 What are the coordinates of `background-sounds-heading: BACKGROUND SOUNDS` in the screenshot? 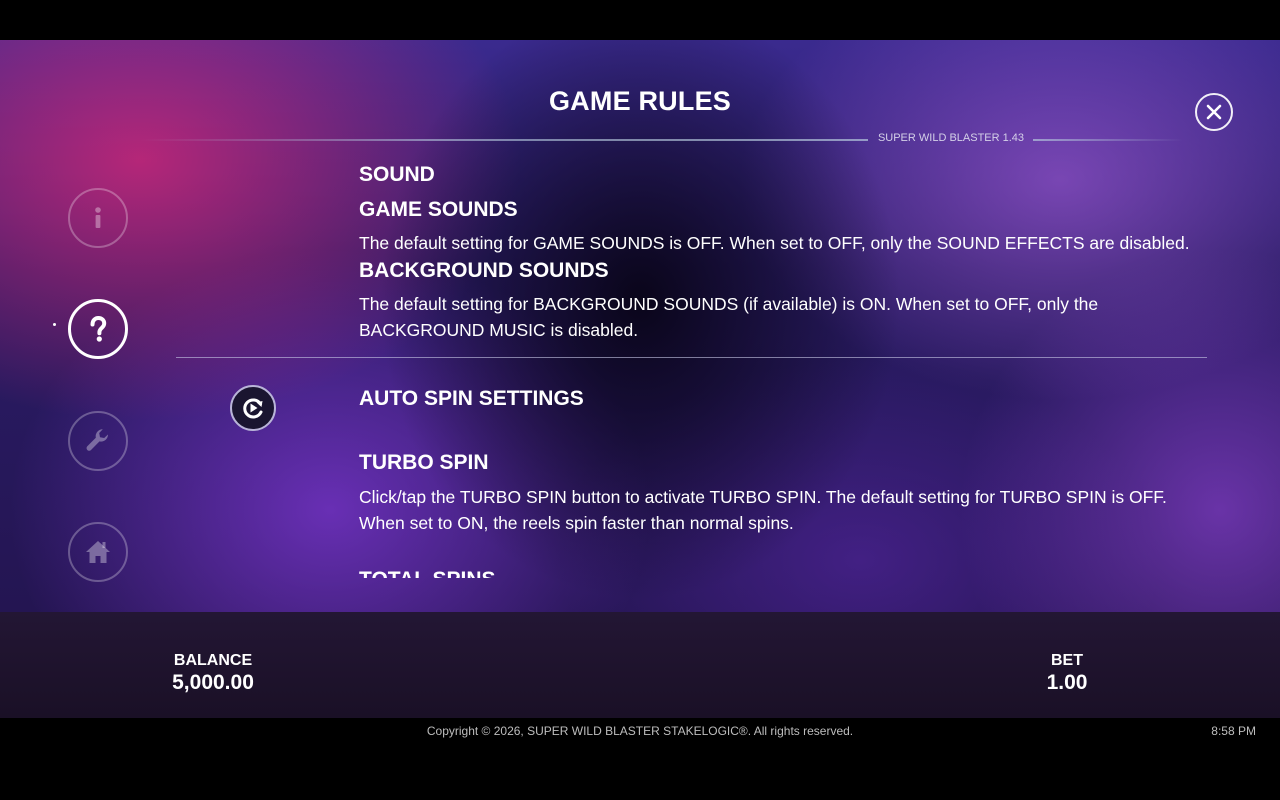 It's located at (484, 270).